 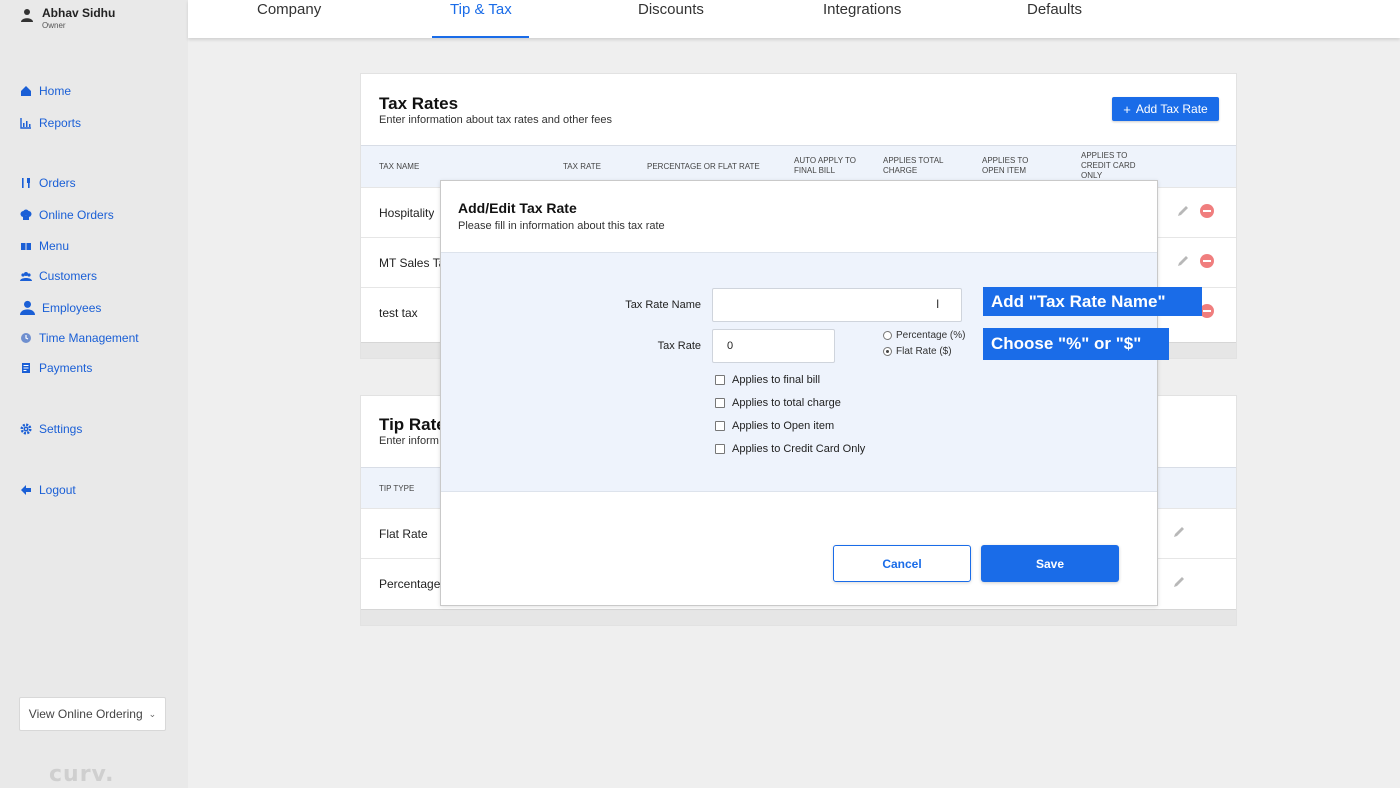 I want to click on sidebar-item-orders: Orders, so click(x=48, y=183).